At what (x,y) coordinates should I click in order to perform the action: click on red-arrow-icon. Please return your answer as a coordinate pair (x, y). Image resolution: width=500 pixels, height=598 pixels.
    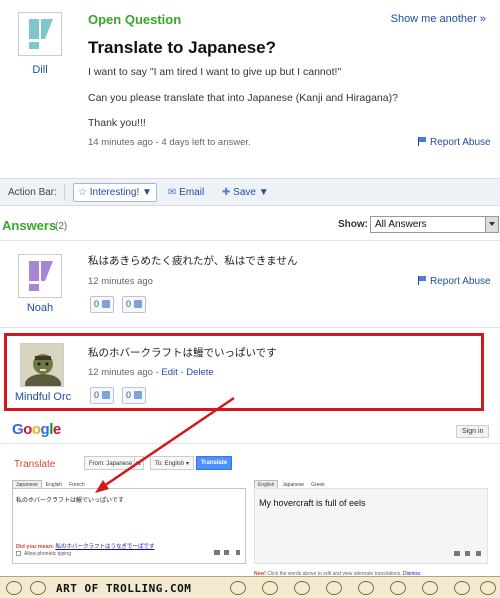
    Looking at the image, I should click on (165, 444).